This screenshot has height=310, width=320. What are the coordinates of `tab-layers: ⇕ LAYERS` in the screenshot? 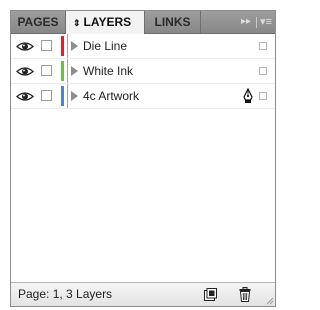 It's located at (105, 22).